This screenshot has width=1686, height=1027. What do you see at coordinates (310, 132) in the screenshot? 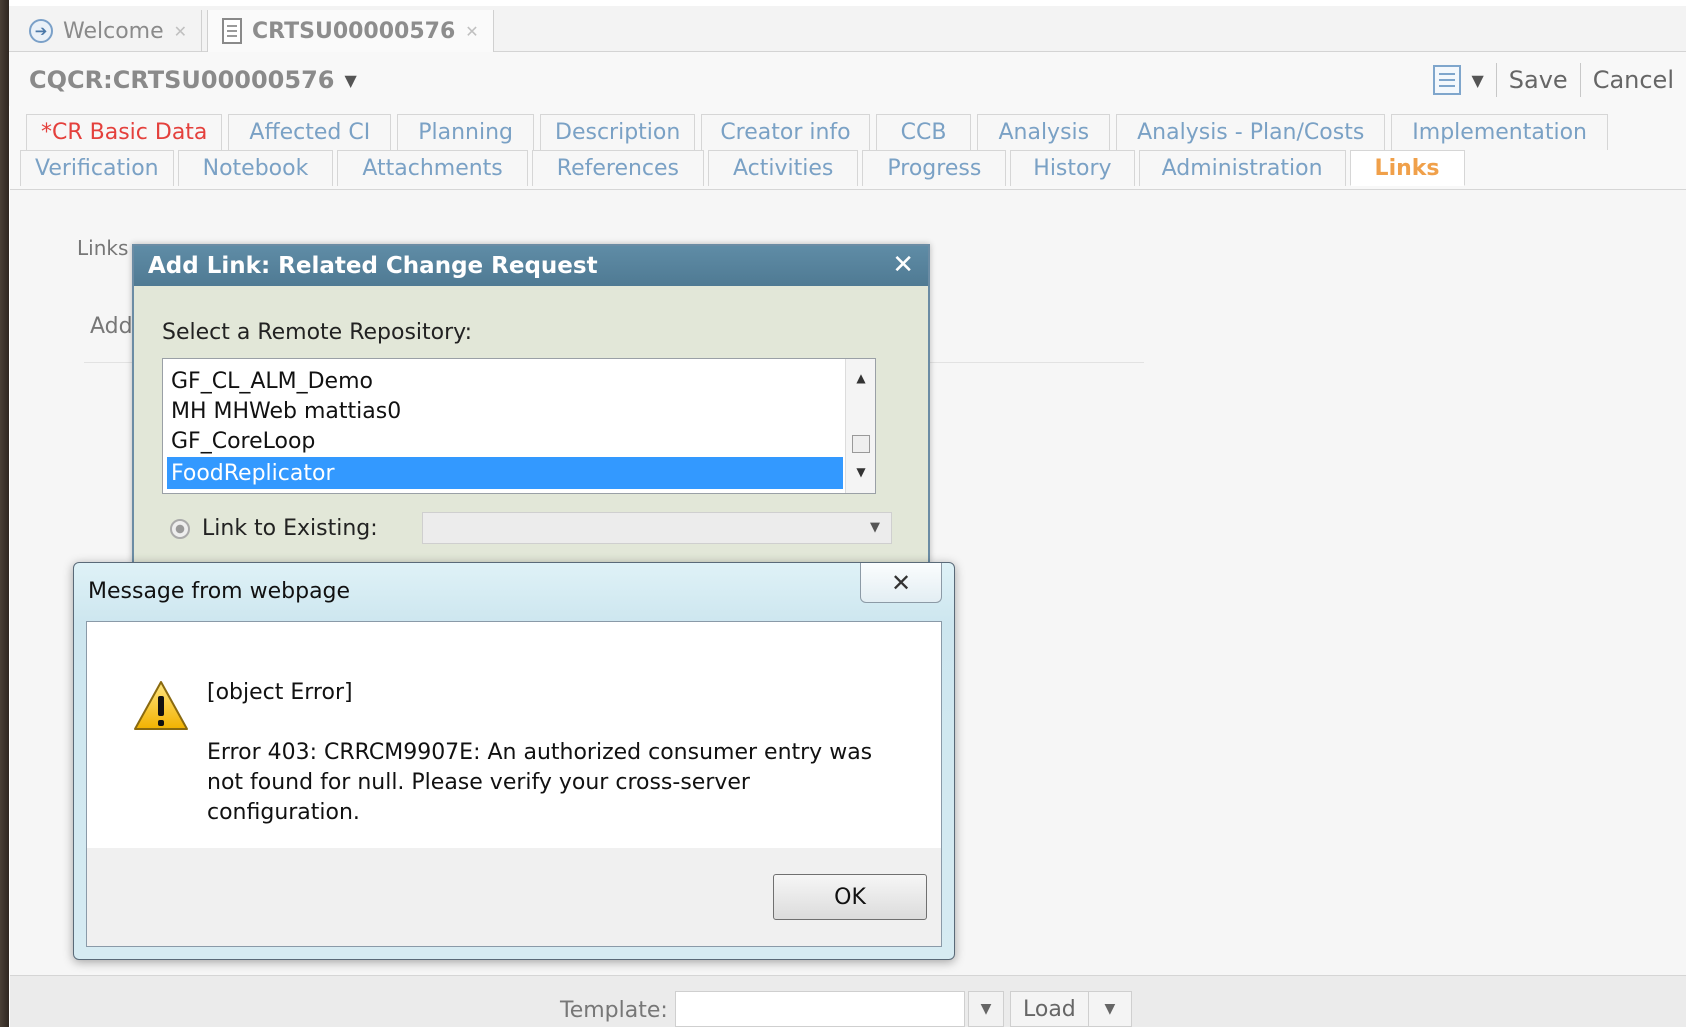
I see `tab-affected-ci: Affected CI` at bounding box center [310, 132].